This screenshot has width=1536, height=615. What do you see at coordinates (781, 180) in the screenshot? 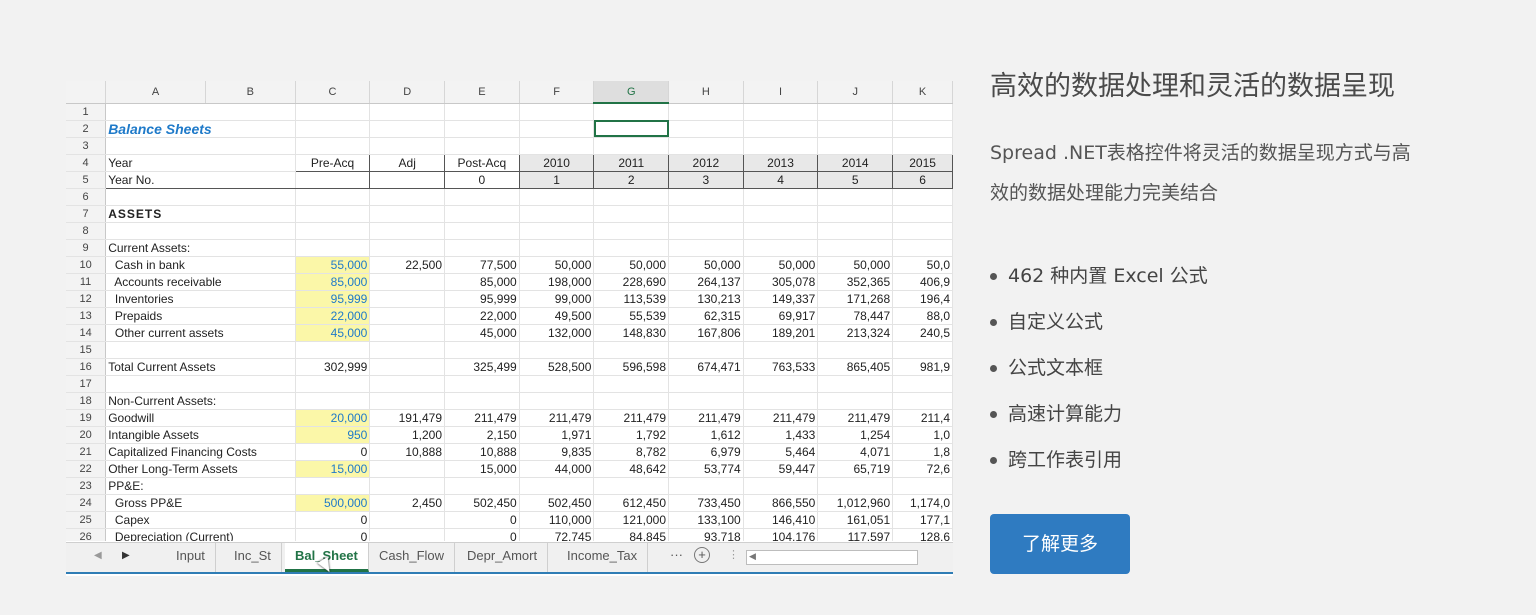
I see `data-cell: 4` at bounding box center [781, 180].